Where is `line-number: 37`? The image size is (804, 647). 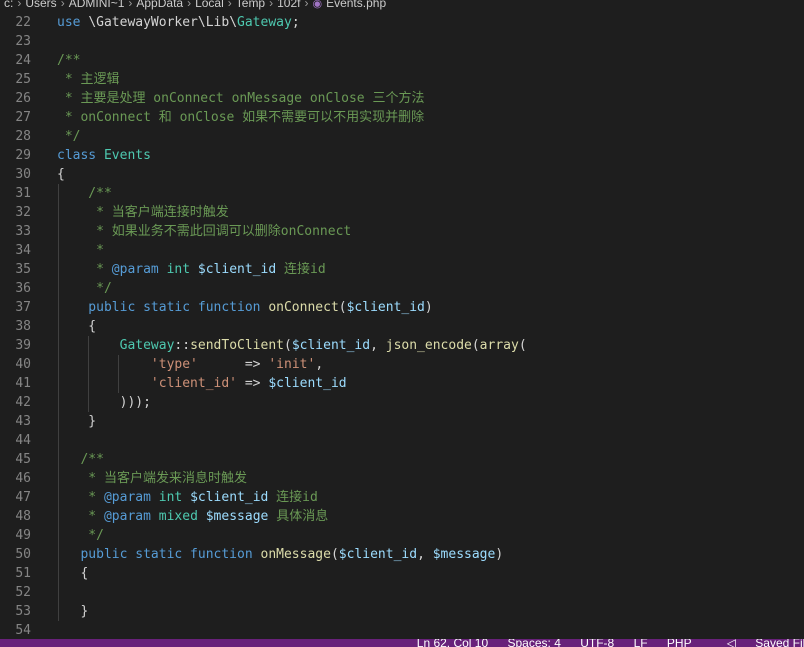
line-number: 37 is located at coordinates (23, 307).